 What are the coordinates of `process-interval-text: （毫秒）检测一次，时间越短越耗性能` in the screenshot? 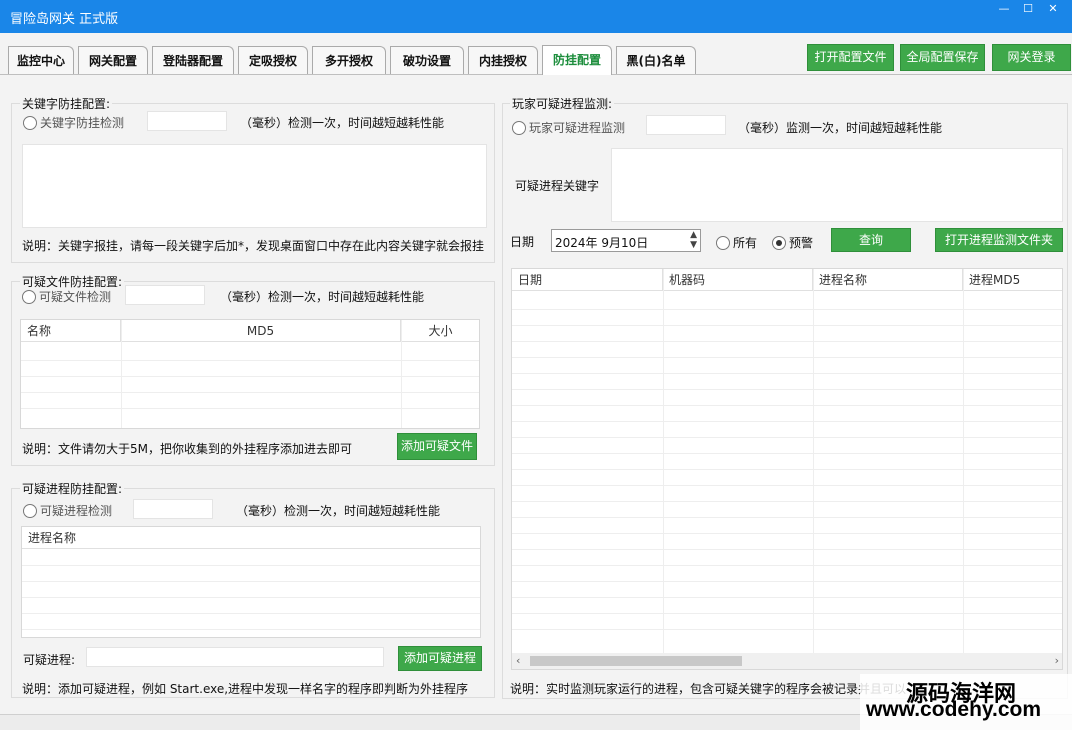 It's located at (338, 511).